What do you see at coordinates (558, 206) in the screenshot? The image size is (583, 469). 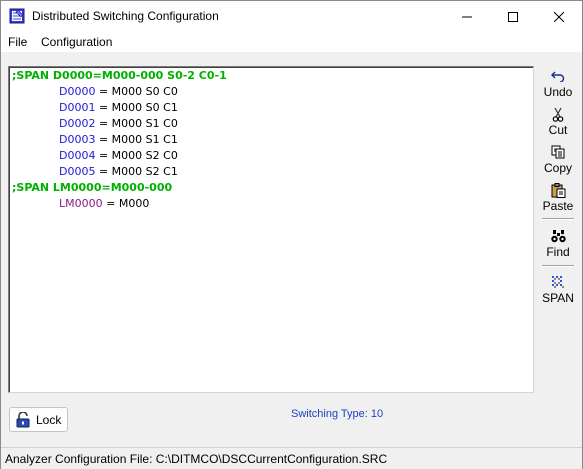 I see `paste-label: Paste` at bounding box center [558, 206].